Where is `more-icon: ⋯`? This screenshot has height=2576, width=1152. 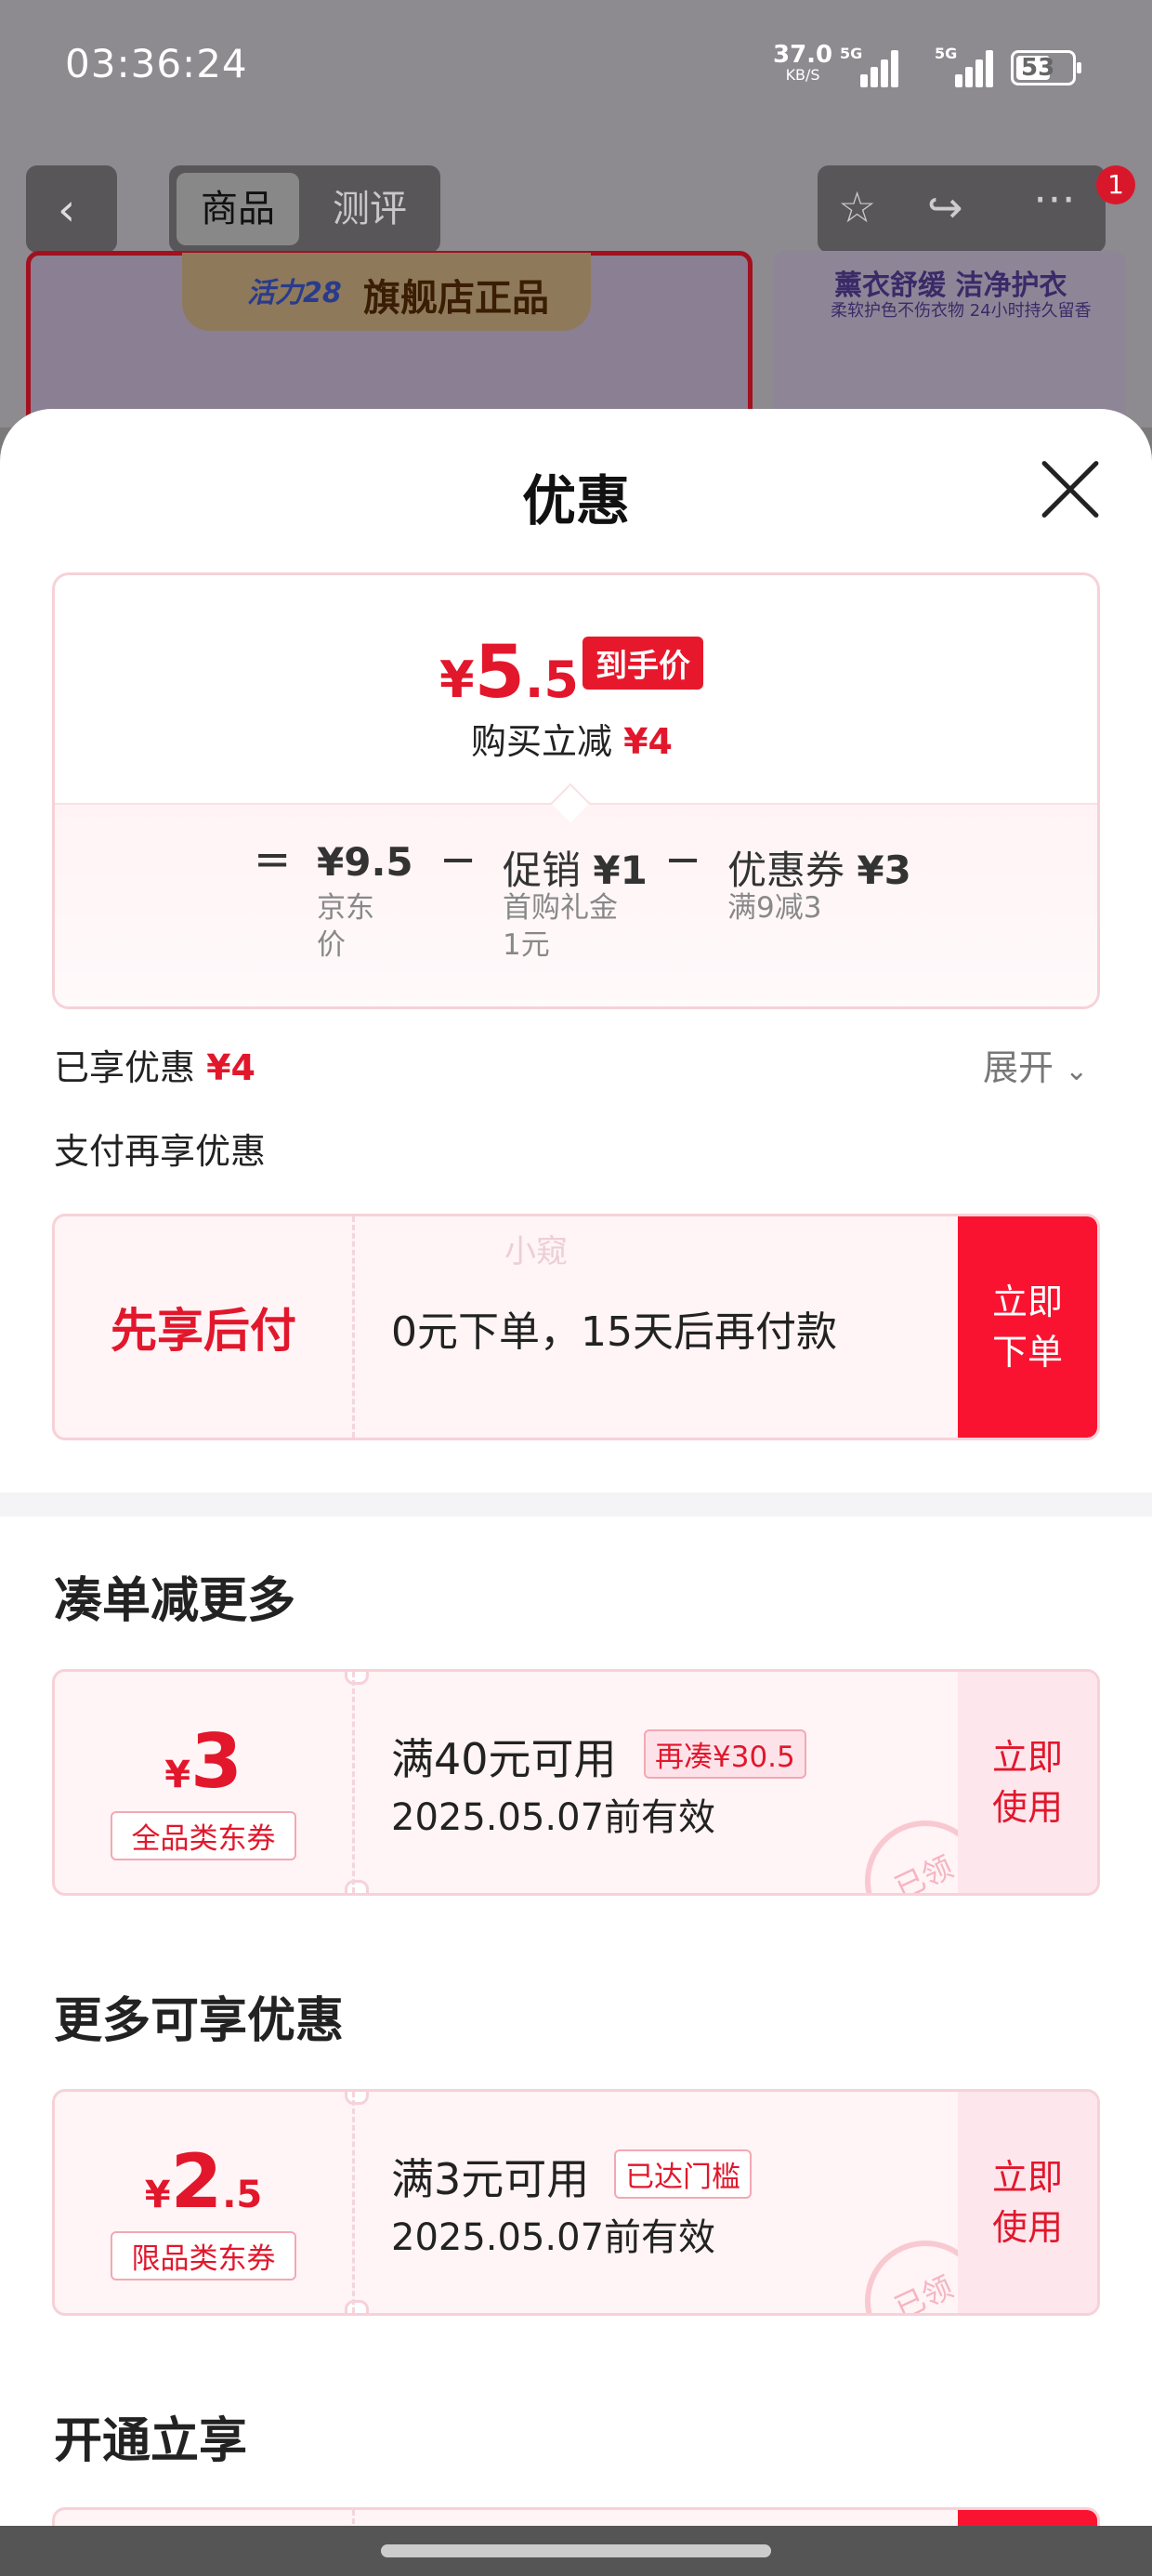 more-icon: ⋯ is located at coordinates (1054, 198).